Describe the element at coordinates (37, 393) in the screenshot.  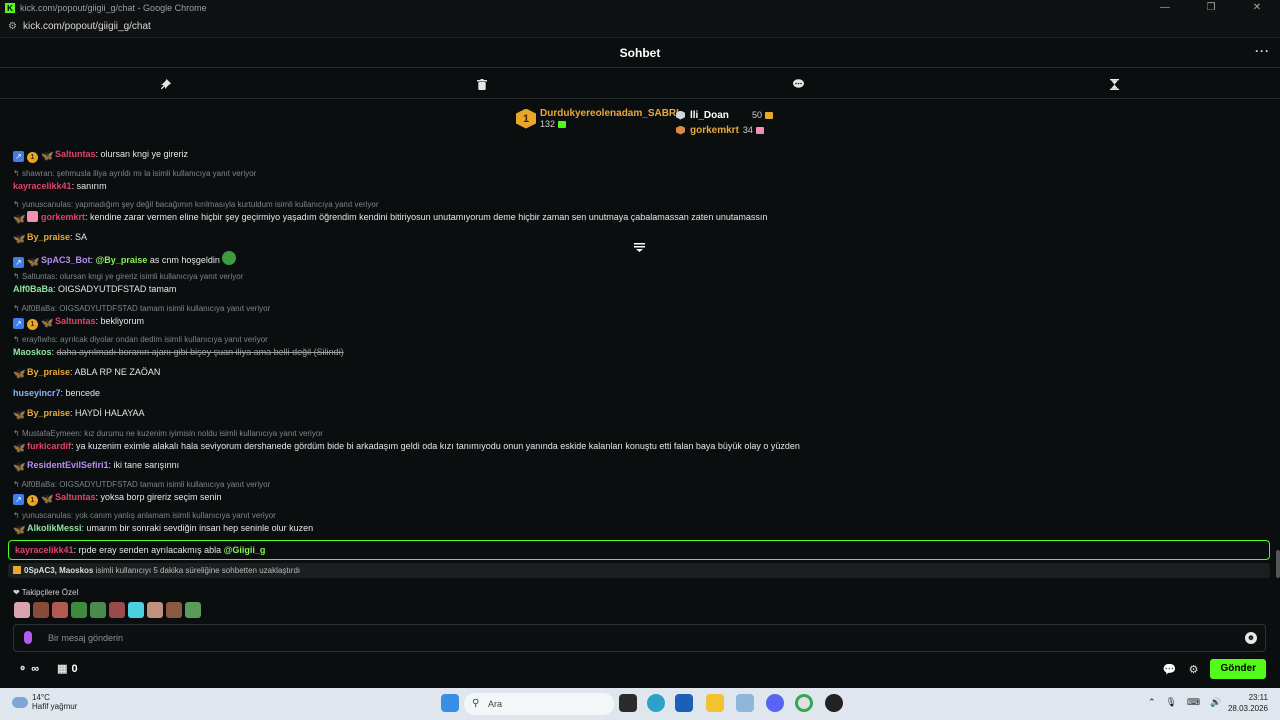
I see `username: huseyincr7` at that location.